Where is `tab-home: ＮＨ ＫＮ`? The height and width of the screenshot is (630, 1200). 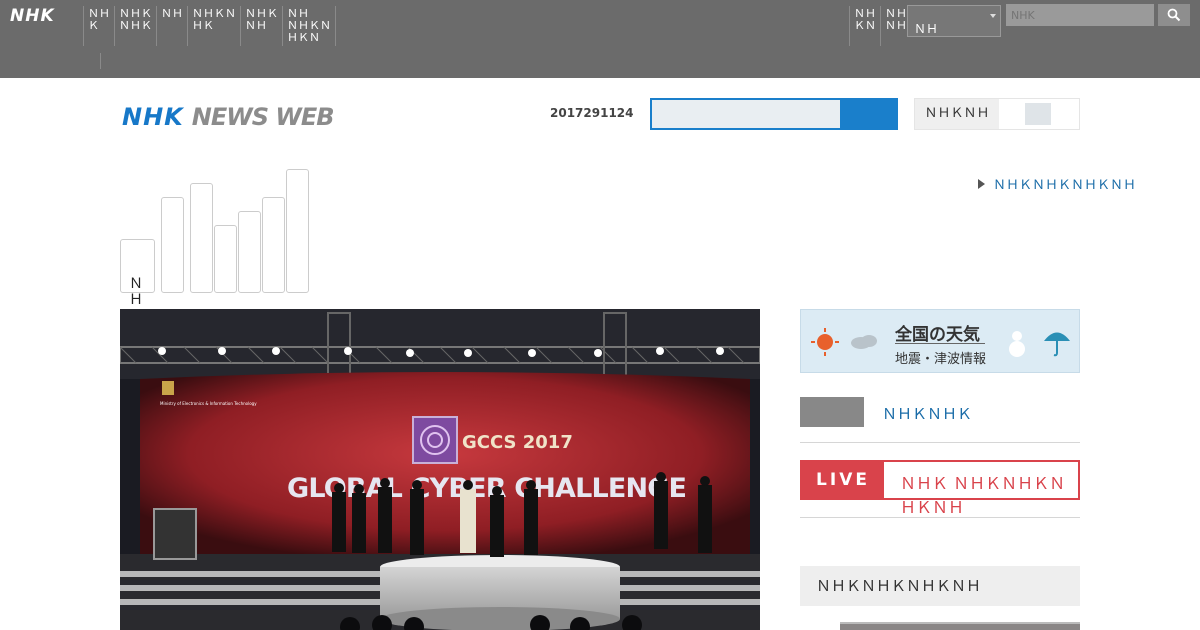 tab-home: ＮＨ ＫＮ is located at coordinates (137, 289).